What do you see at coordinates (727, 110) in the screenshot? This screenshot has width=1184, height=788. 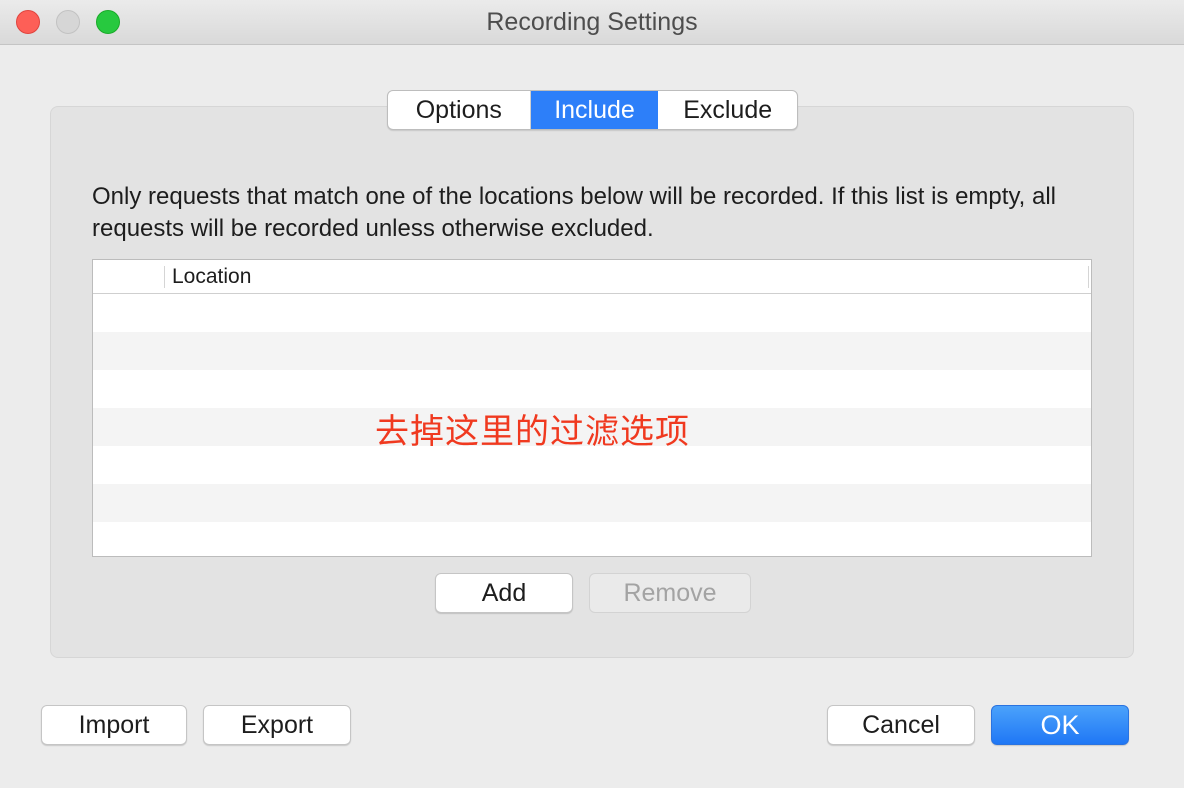 I see `tab-exclude: Exclude` at bounding box center [727, 110].